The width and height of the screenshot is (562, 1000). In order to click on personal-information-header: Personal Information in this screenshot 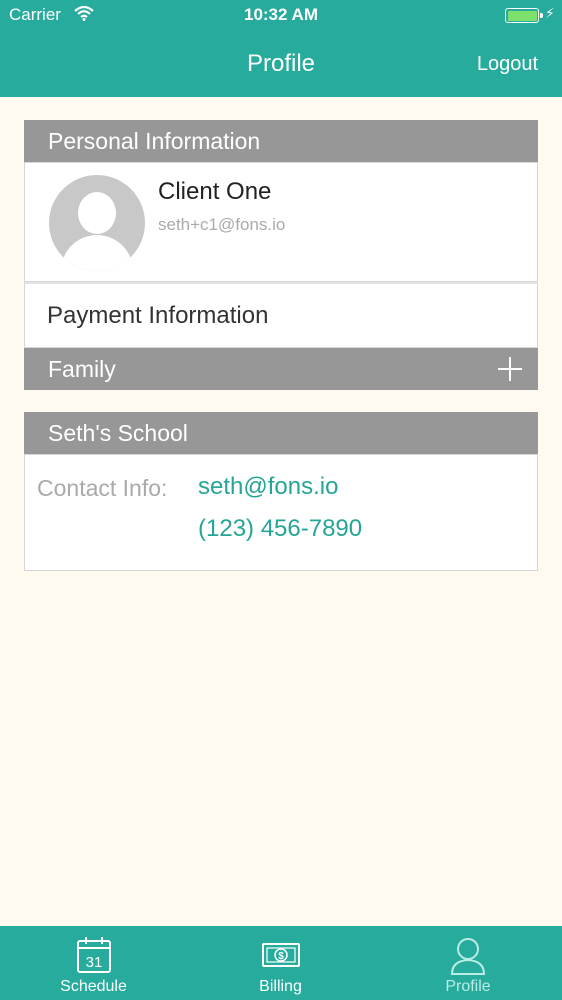, I will do `click(281, 141)`.